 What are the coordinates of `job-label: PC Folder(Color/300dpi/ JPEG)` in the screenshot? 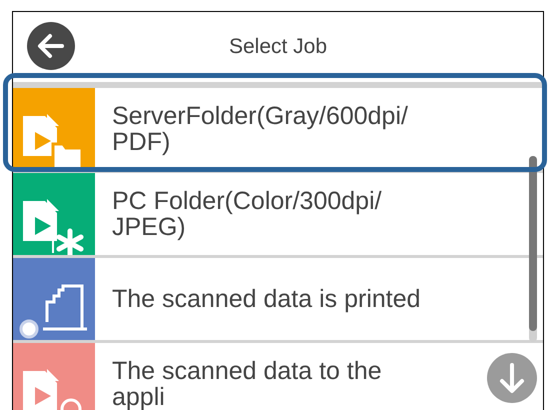 It's located at (246, 214).